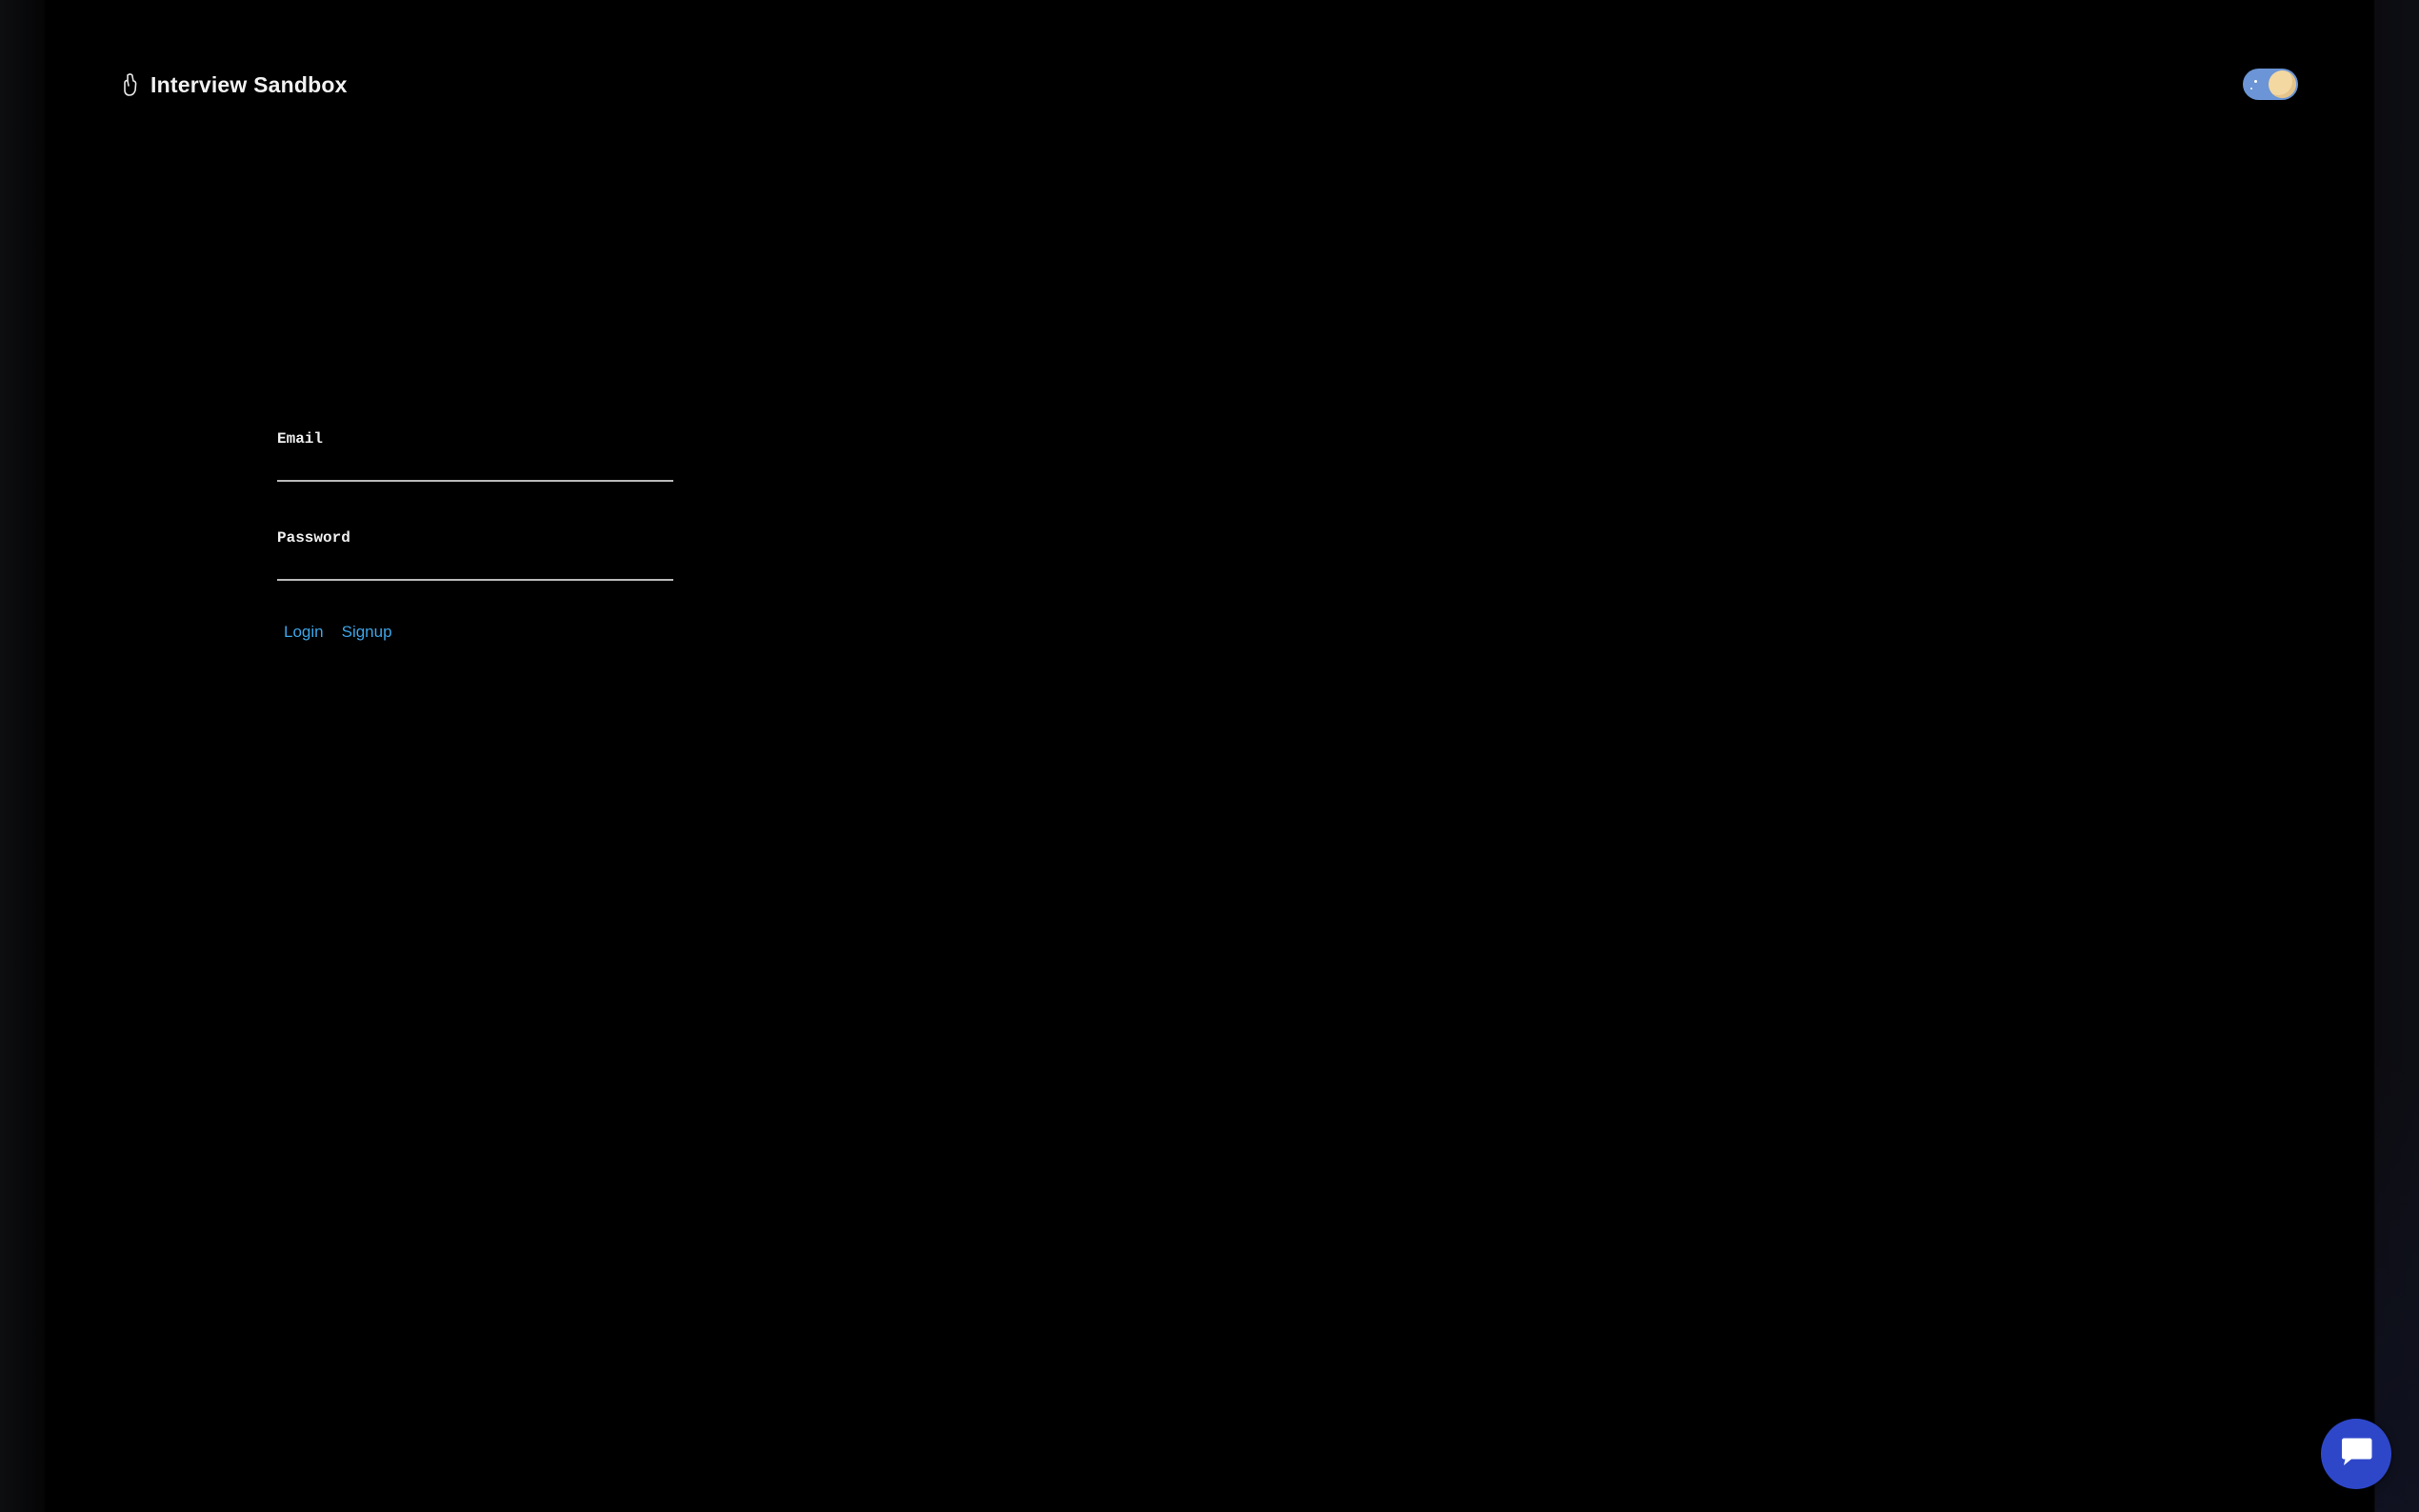 The height and width of the screenshot is (1512, 2419). I want to click on theme-toggle, so click(2270, 84).